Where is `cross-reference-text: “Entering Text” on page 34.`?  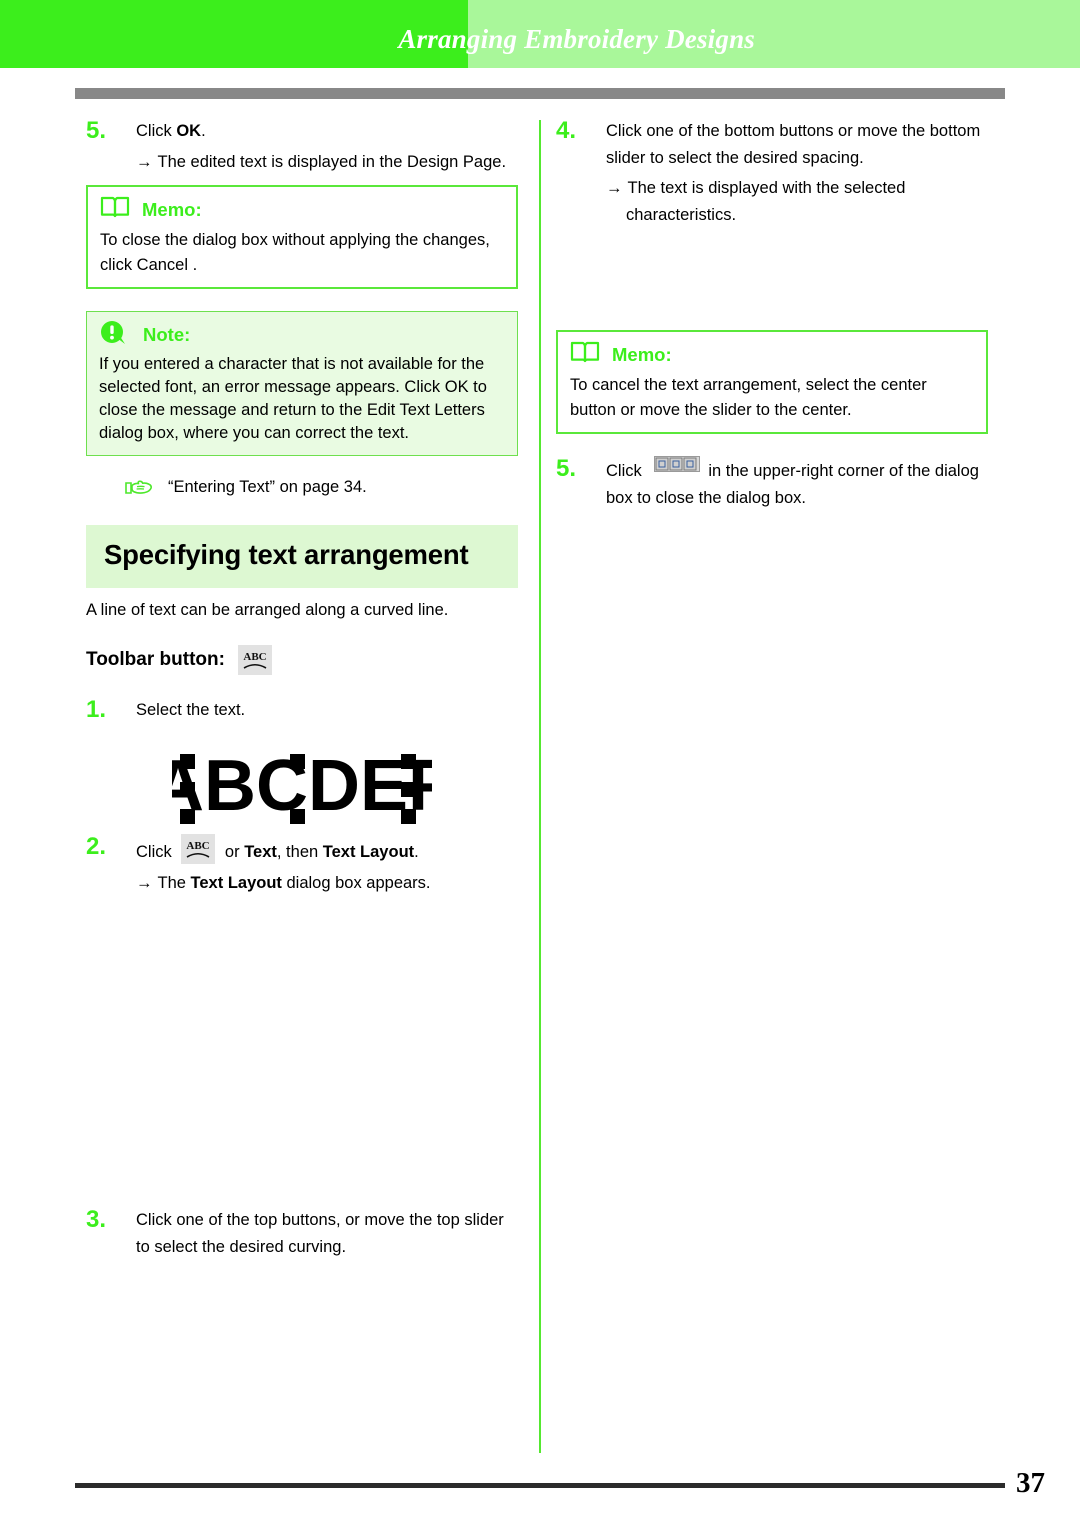
cross-reference-text: “Entering Text” on page 34. is located at coordinates (267, 487).